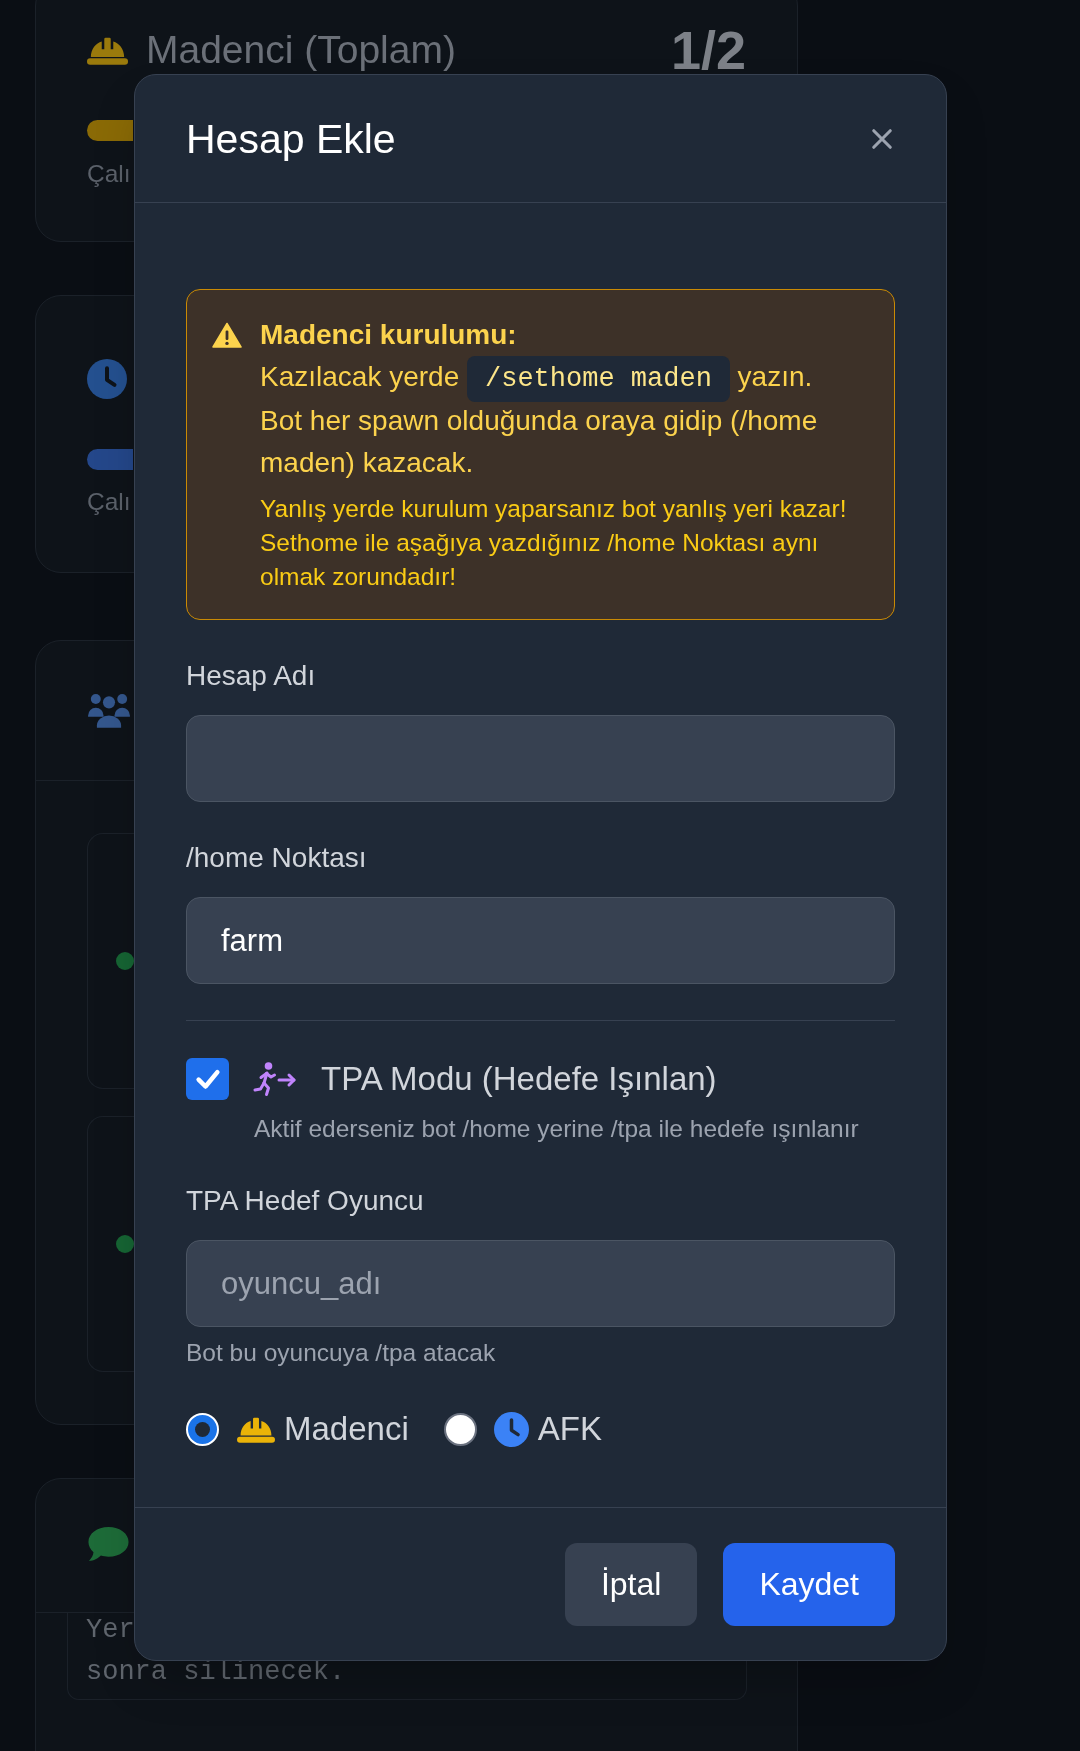 The image size is (1080, 1751). Describe the element at coordinates (809, 1584) in the screenshot. I see `save-button: Kaydet` at that location.